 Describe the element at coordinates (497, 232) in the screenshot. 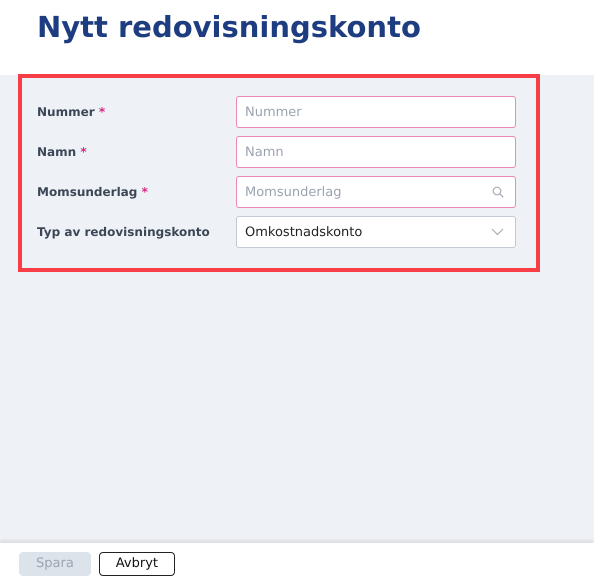

I see `chevron-down-icon` at that location.